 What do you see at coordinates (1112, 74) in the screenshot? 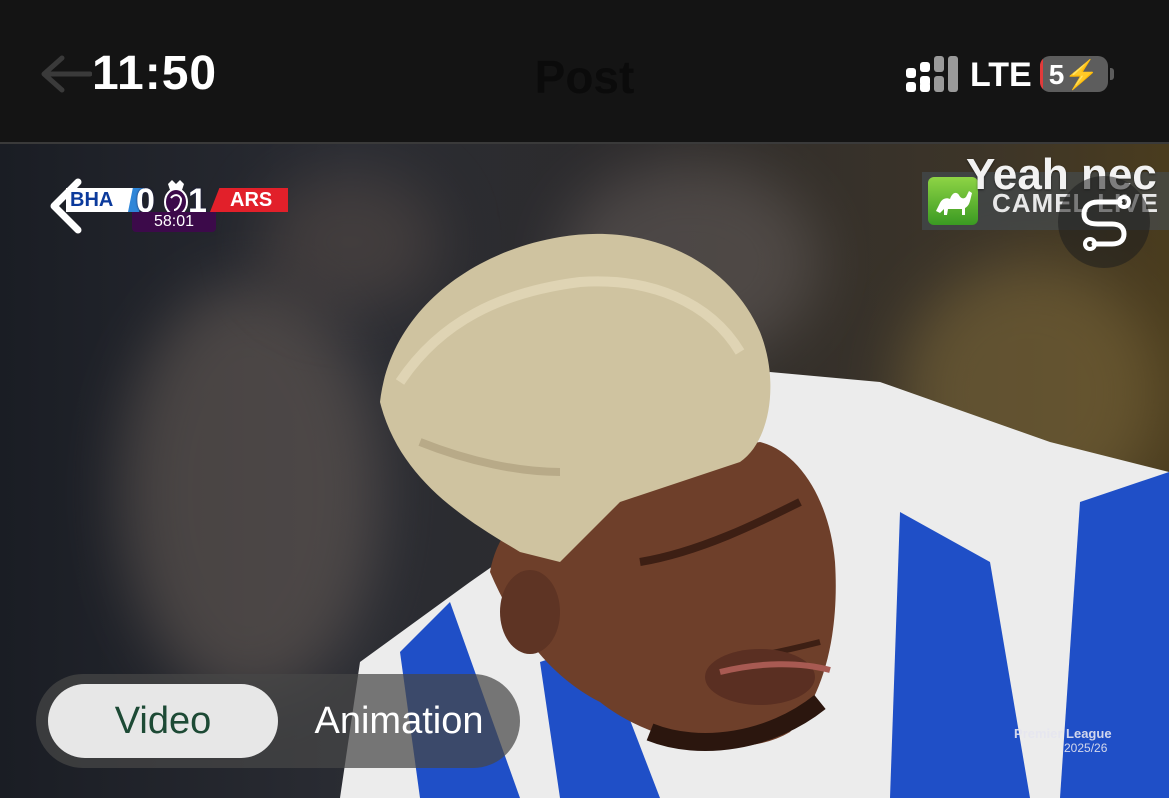
I see `battery-nub` at bounding box center [1112, 74].